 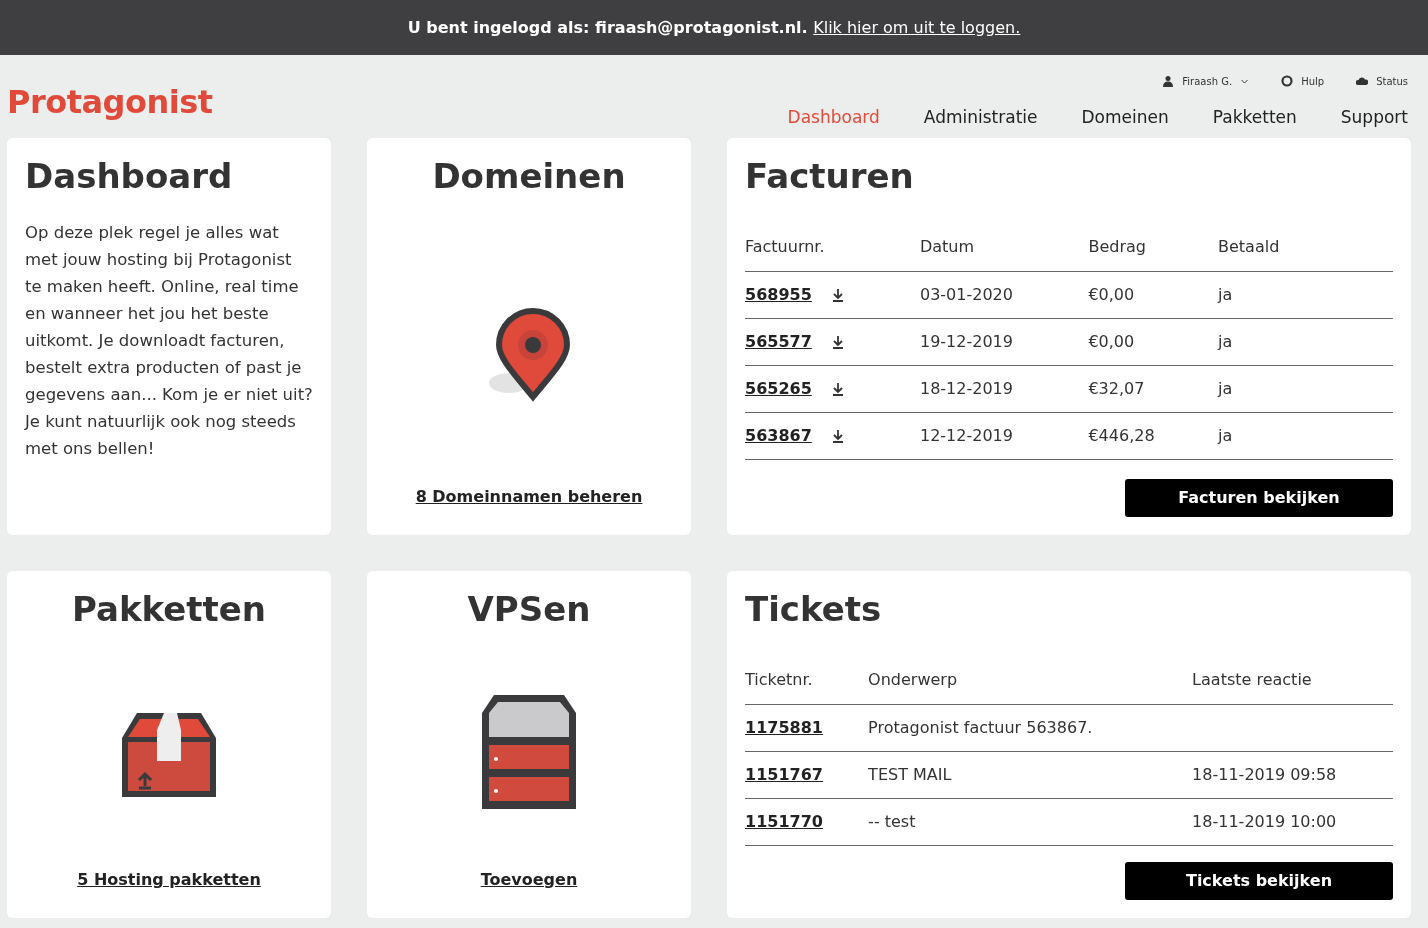 I want to click on invoice-link: 563867, so click(x=778, y=435).